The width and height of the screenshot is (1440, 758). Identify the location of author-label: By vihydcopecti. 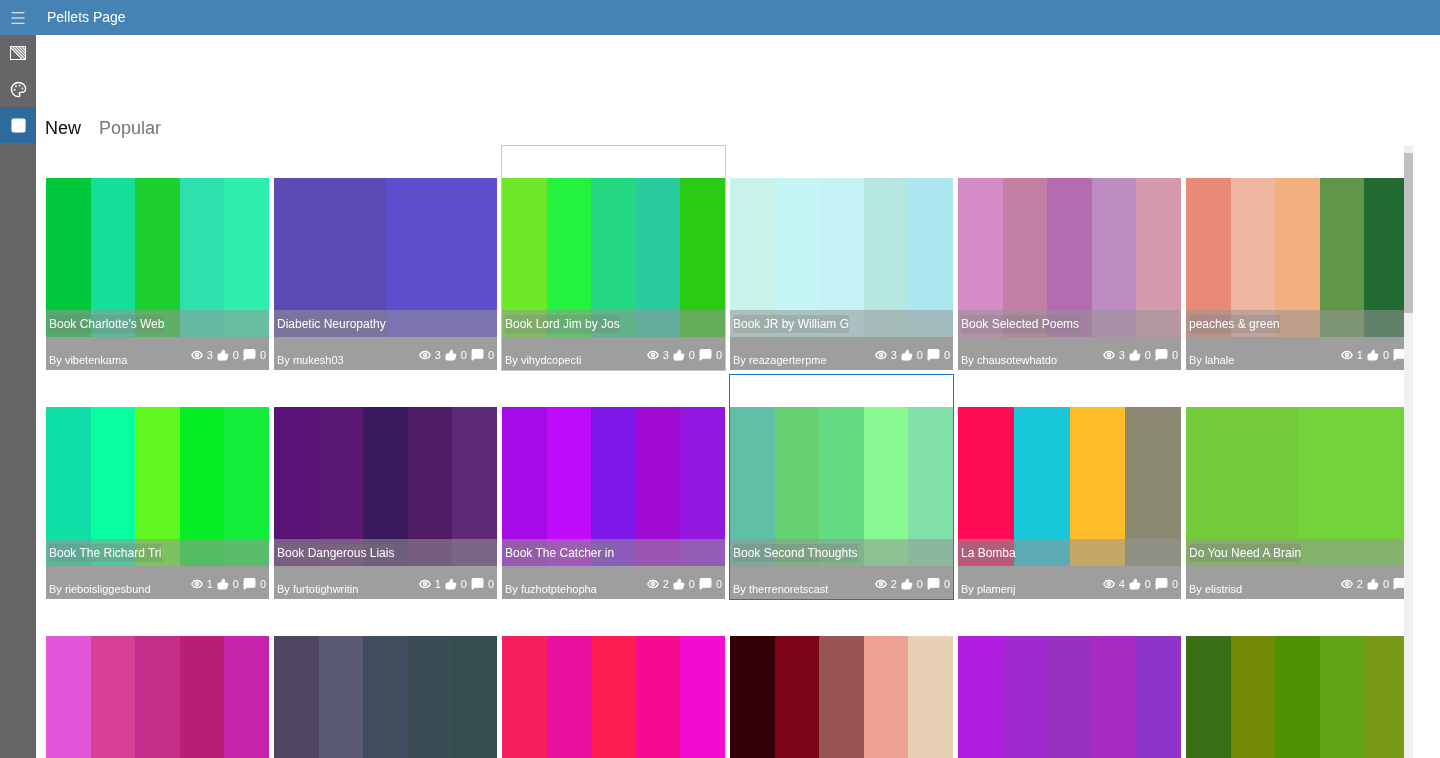
(543, 360).